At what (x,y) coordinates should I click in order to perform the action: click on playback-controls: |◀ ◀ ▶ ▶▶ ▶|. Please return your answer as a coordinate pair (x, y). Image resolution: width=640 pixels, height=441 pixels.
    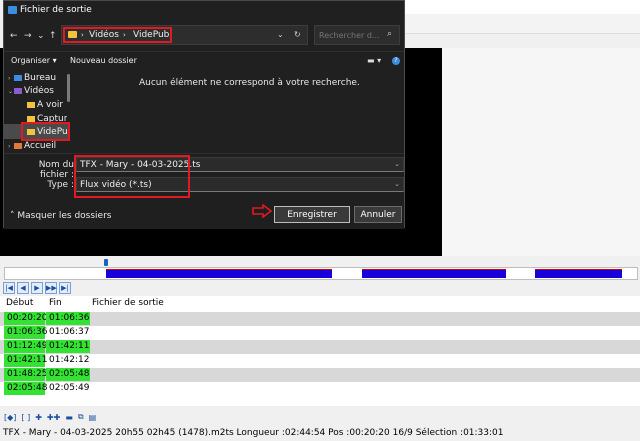
    Looking at the image, I should click on (37, 288).